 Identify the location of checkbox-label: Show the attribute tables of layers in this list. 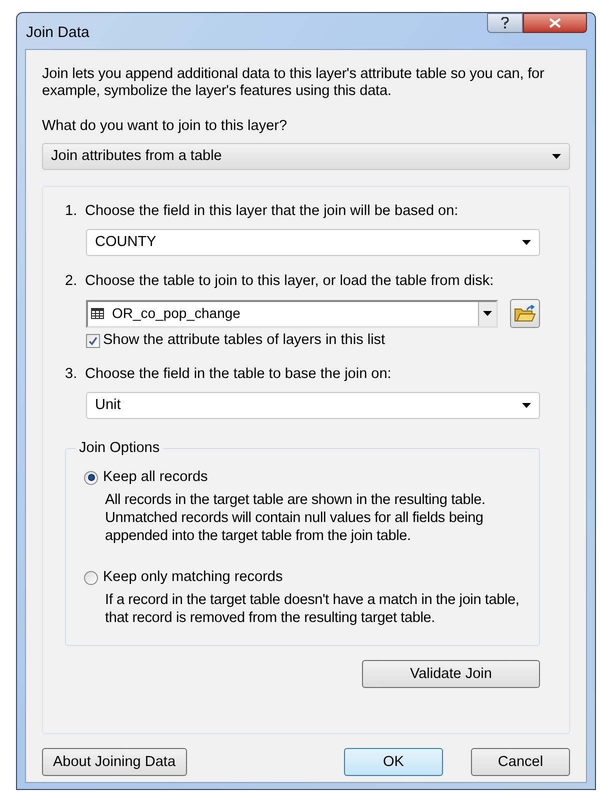
(244, 340).